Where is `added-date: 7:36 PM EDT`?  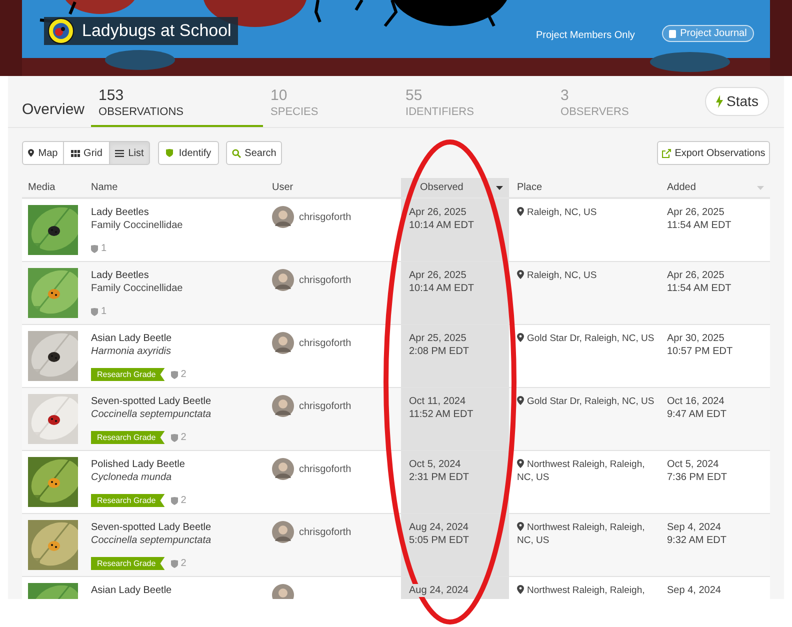 added-date: 7:36 PM EDT is located at coordinates (697, 477).